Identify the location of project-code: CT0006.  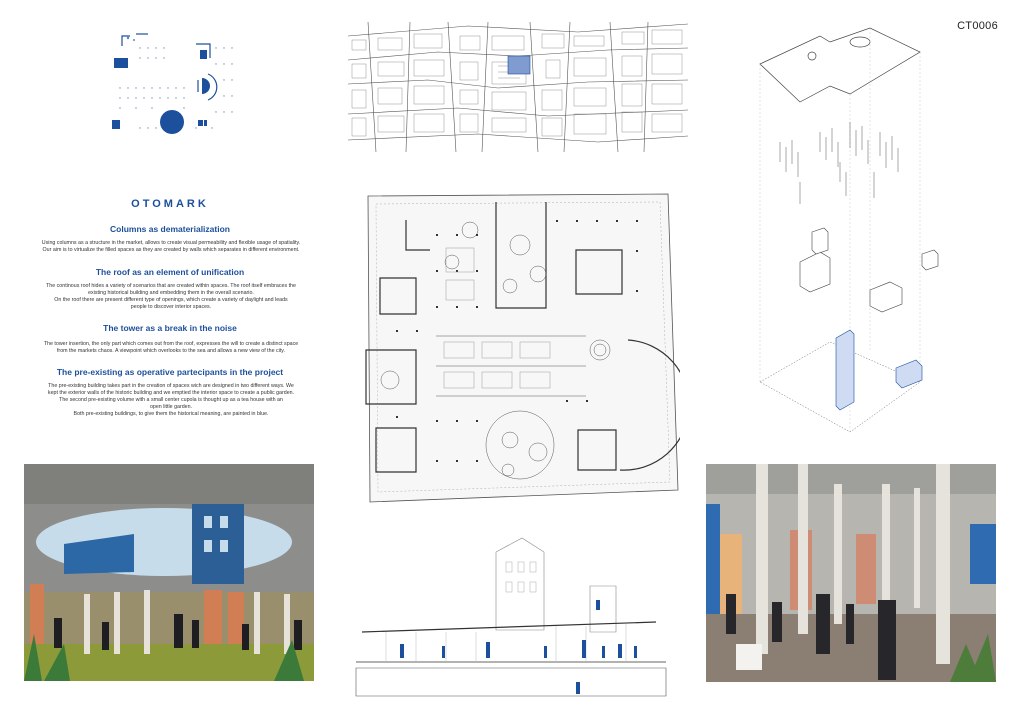
(977, 26).